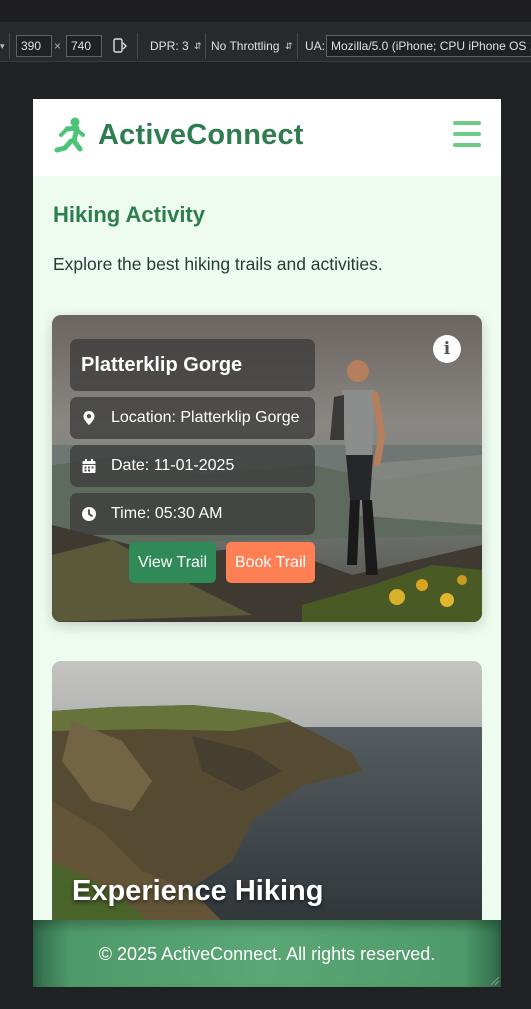 The image size is (531, 1009). What do you see at coordinates (201, 135) in the screenshot?
I see `brand-name: ActiveConnect` at bounding box center [201, 135].